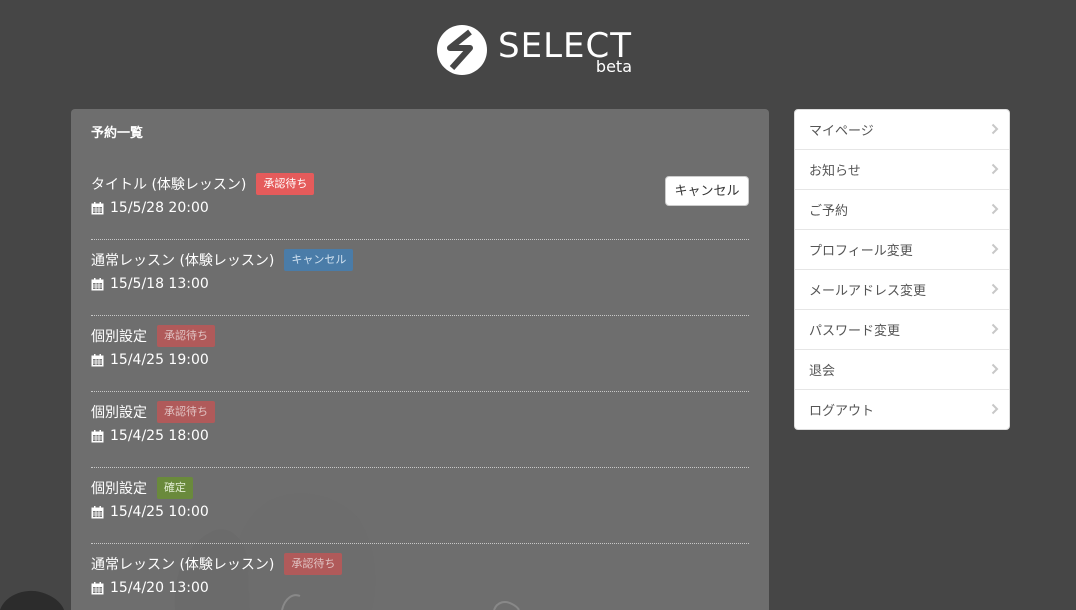 The height and width of the screenshot is (610, 1076). Describe the element at coordinates (902, 330) in the screenshot. I see `sidebar-item-password: パスワード変更` at that location.